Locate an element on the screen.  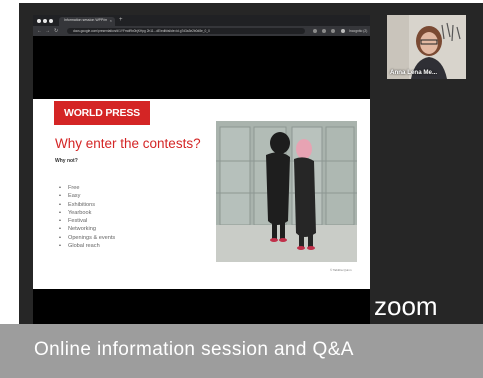
tab-title: Information session WPP/m is located at coordinates (86, 20).